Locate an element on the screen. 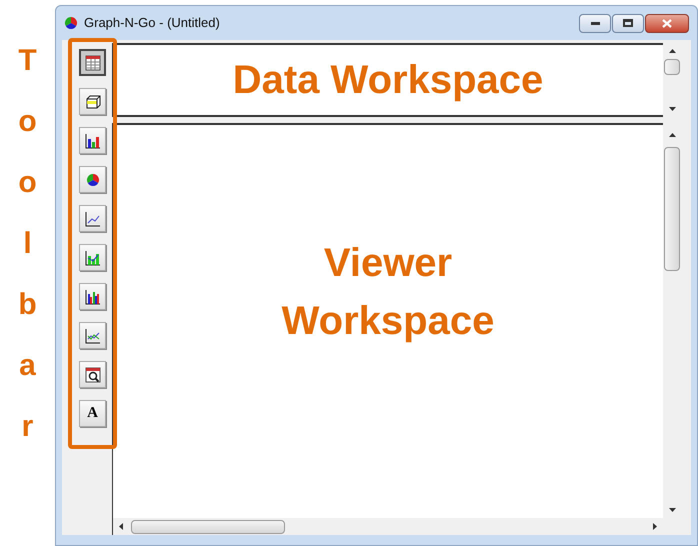 The height and width of the screenshot is (546, 698). table-icon is located at coordinates (93, 63).